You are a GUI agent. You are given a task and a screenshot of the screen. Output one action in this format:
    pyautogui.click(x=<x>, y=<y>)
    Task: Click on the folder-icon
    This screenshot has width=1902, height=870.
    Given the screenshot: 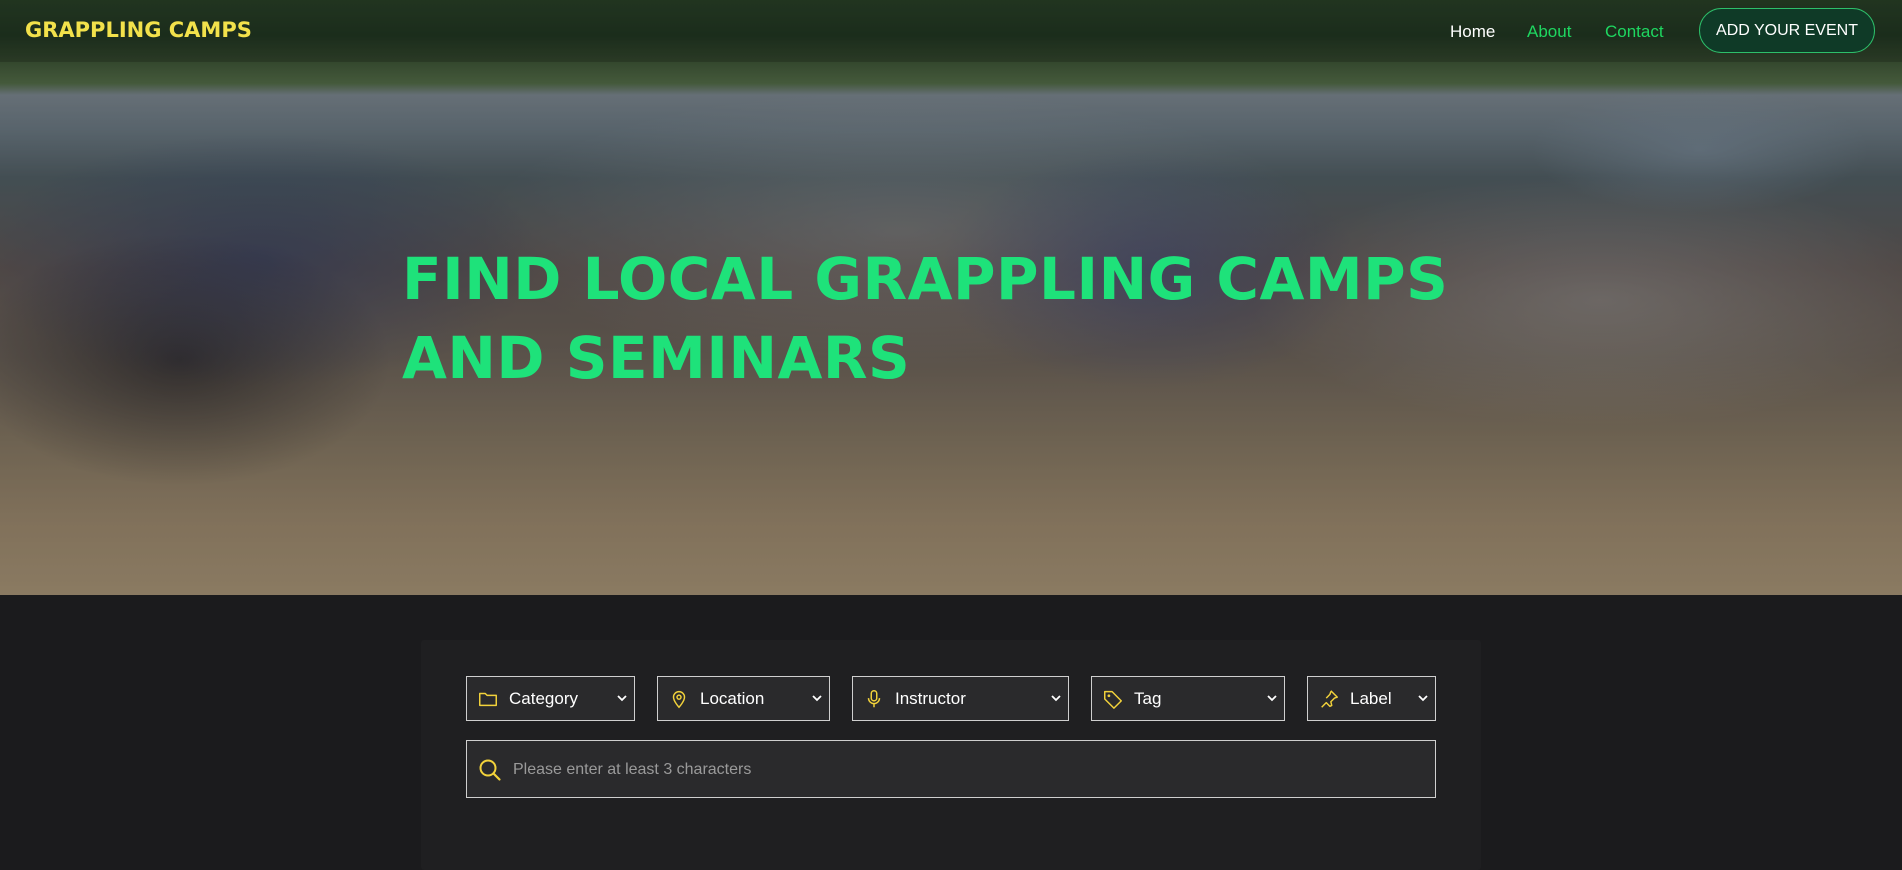 What is the action you would take?
    pyautogui.click(x=488, y=699)
    